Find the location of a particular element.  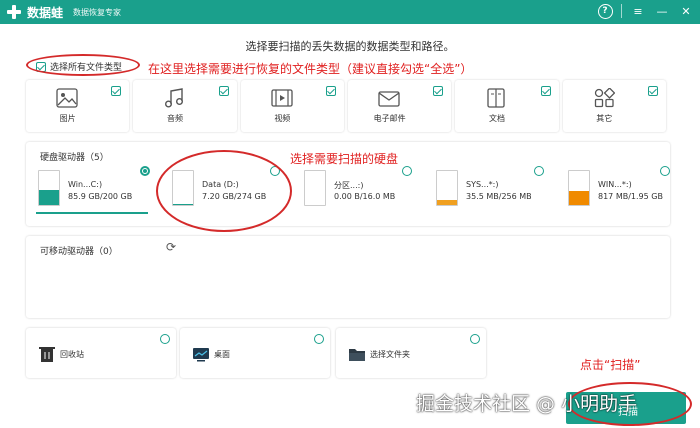

title-bar: 数据蛙 数据恢复专家 ? ≡ — ✕ is located at coordinates (350, 12).